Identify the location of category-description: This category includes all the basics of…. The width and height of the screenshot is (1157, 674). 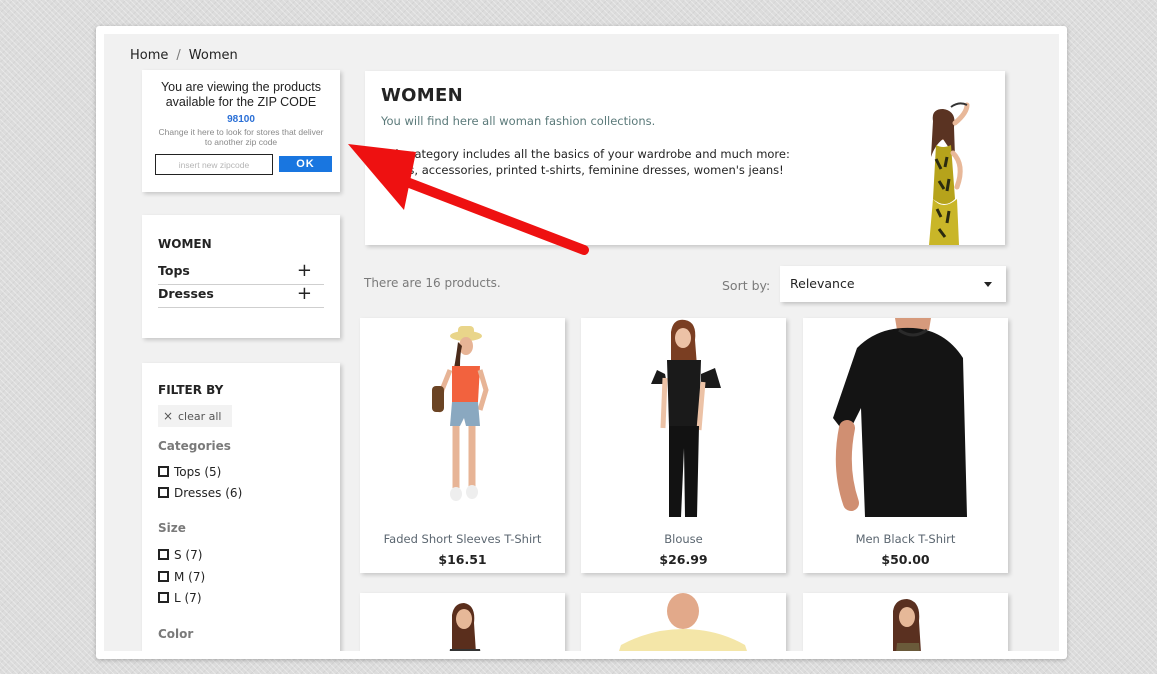
(591, 162).